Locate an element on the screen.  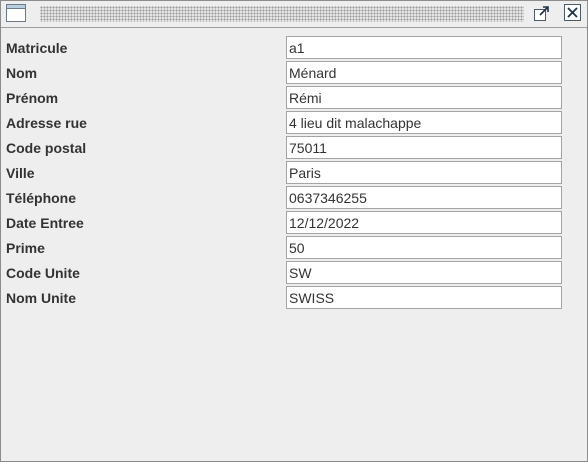
nom-unite-label: Nom Unite is located at coordinates (41, 298).